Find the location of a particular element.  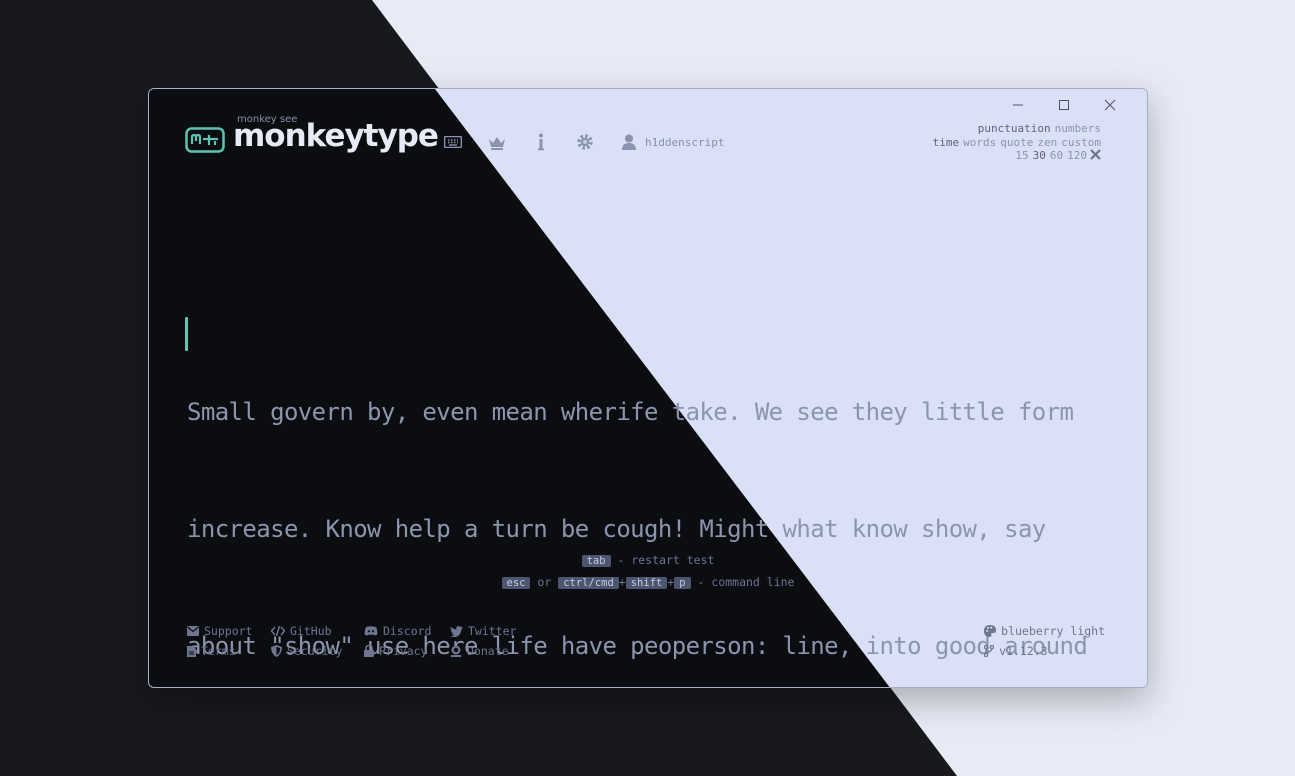

theme-button: blueberry light is located at coordinates (1044, 631).